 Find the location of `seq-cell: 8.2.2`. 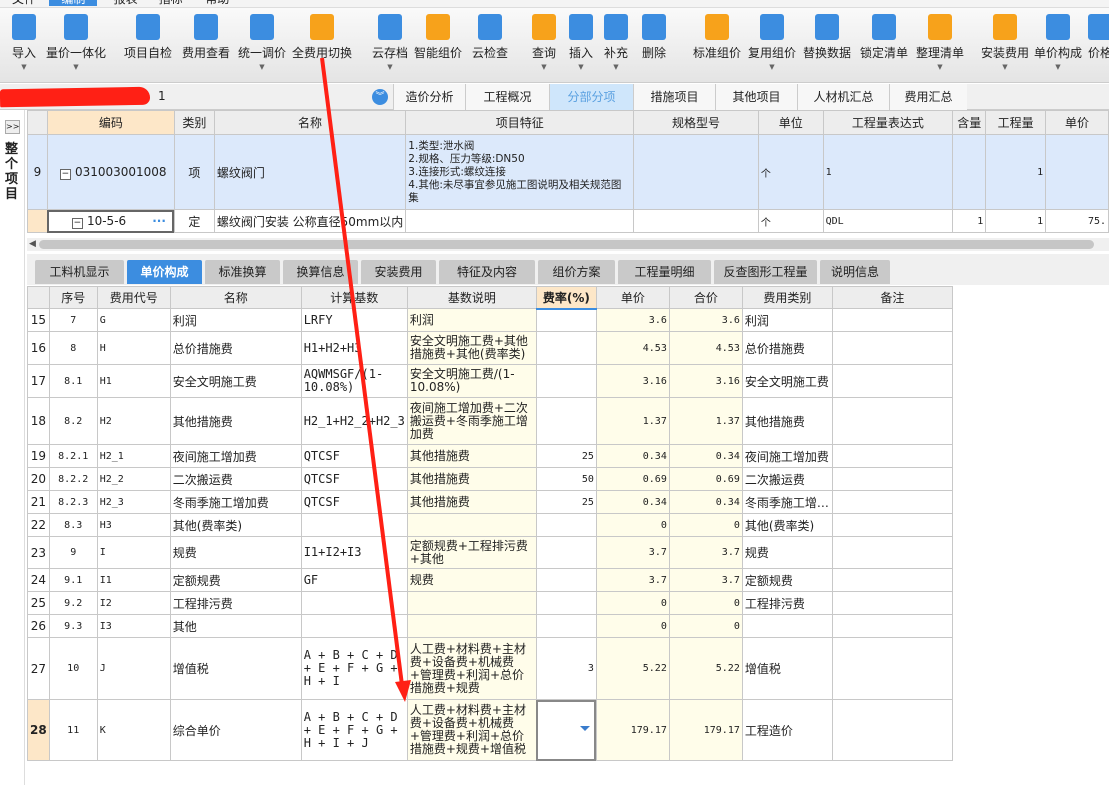

seq-cell: 8.2.2 is located at coordinates (73, 479).